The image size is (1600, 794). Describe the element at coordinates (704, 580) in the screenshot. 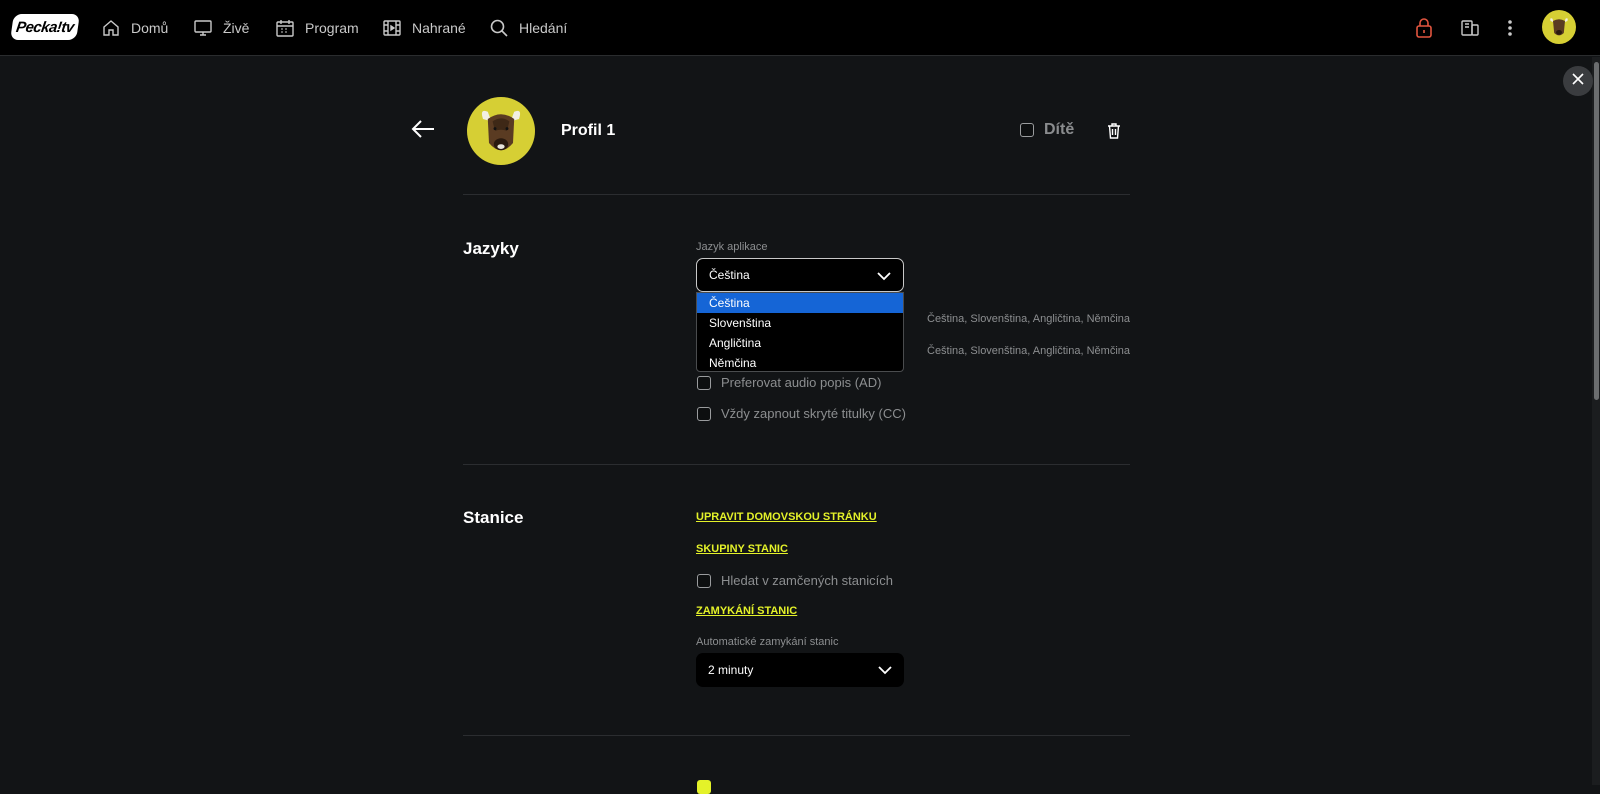

I see `search-locked-checkbox` at that location.